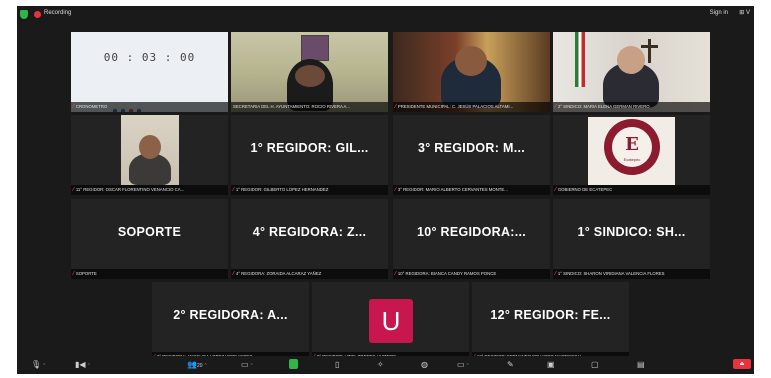  What do you see at coordinates (293, 364) in the screenshot?
I see `share-screen-icon` at bounding box center [293, 364].